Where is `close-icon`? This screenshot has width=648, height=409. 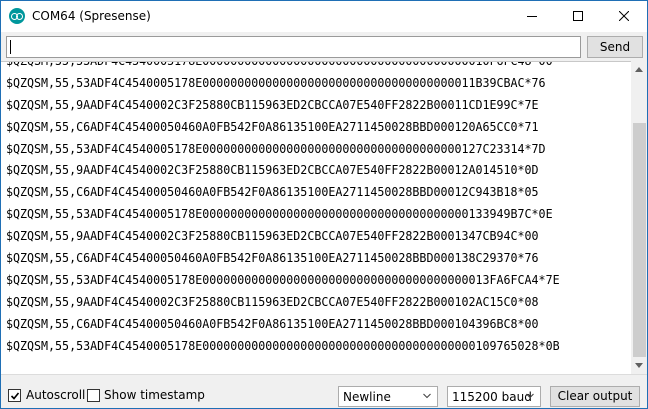 close-icon is located at coordinates (624, 16).